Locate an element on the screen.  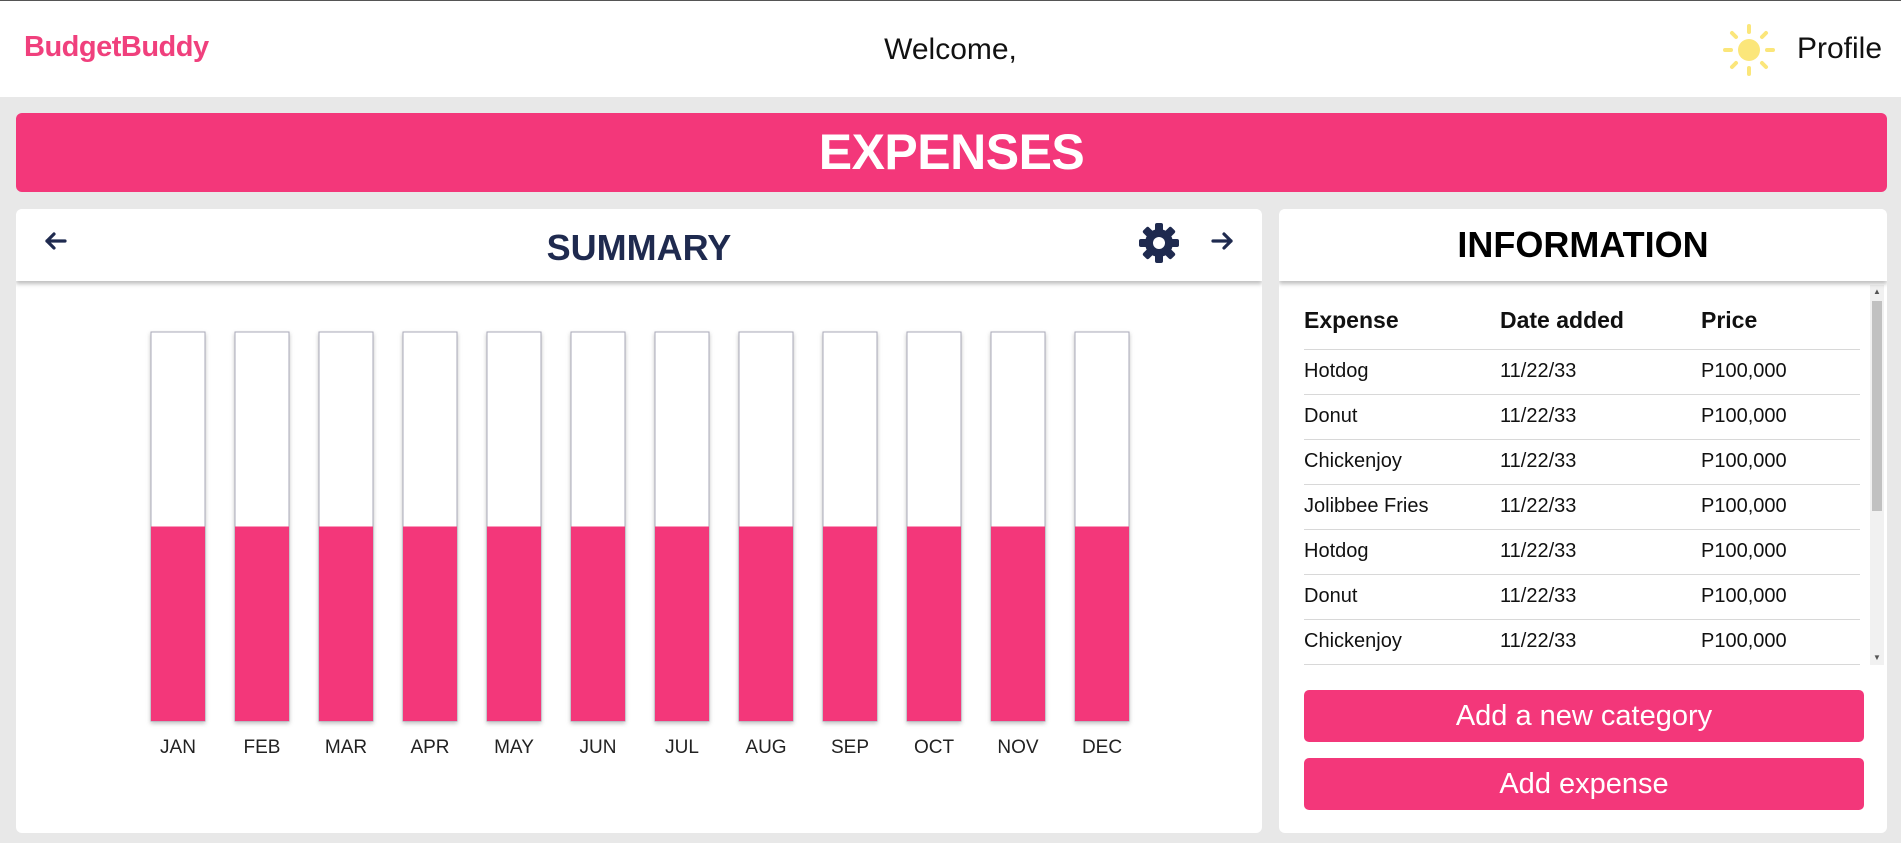
welcome-text: Welcome, is located at coordinates (950, 49).